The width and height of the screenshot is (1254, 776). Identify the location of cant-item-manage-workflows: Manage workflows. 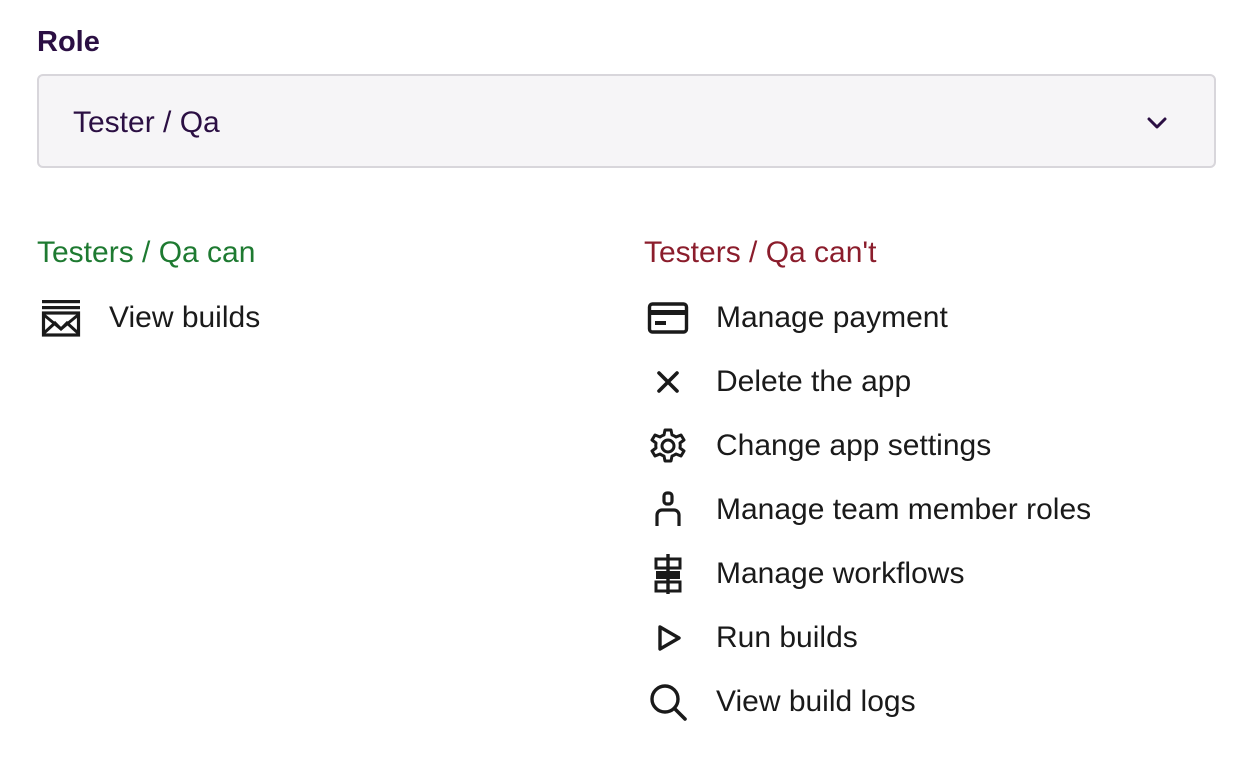
(804, 574).